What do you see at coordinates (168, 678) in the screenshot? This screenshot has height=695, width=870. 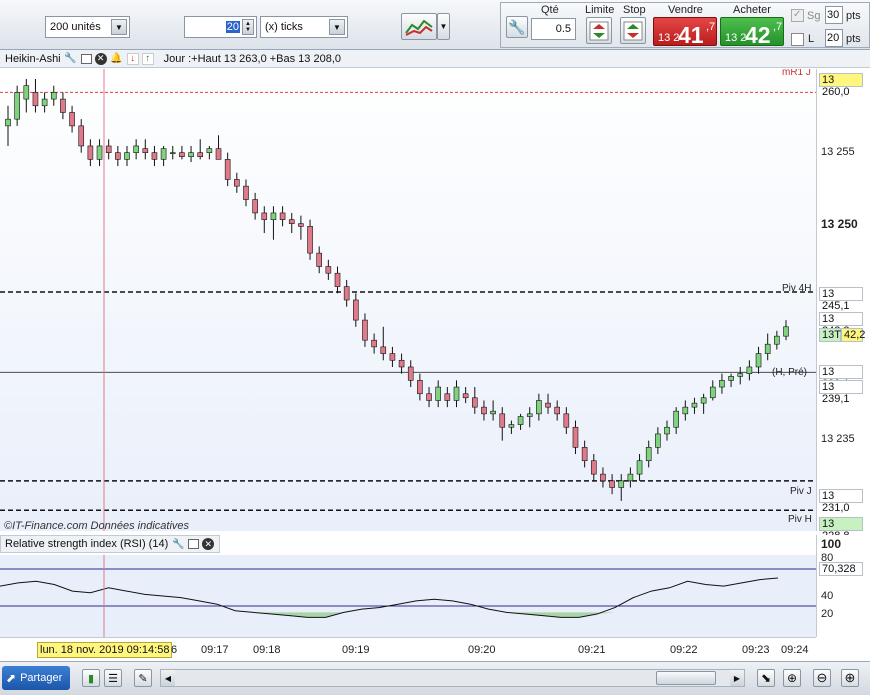 I see `scroll-left-arrow: ◀` at bounding box center [168, 678].